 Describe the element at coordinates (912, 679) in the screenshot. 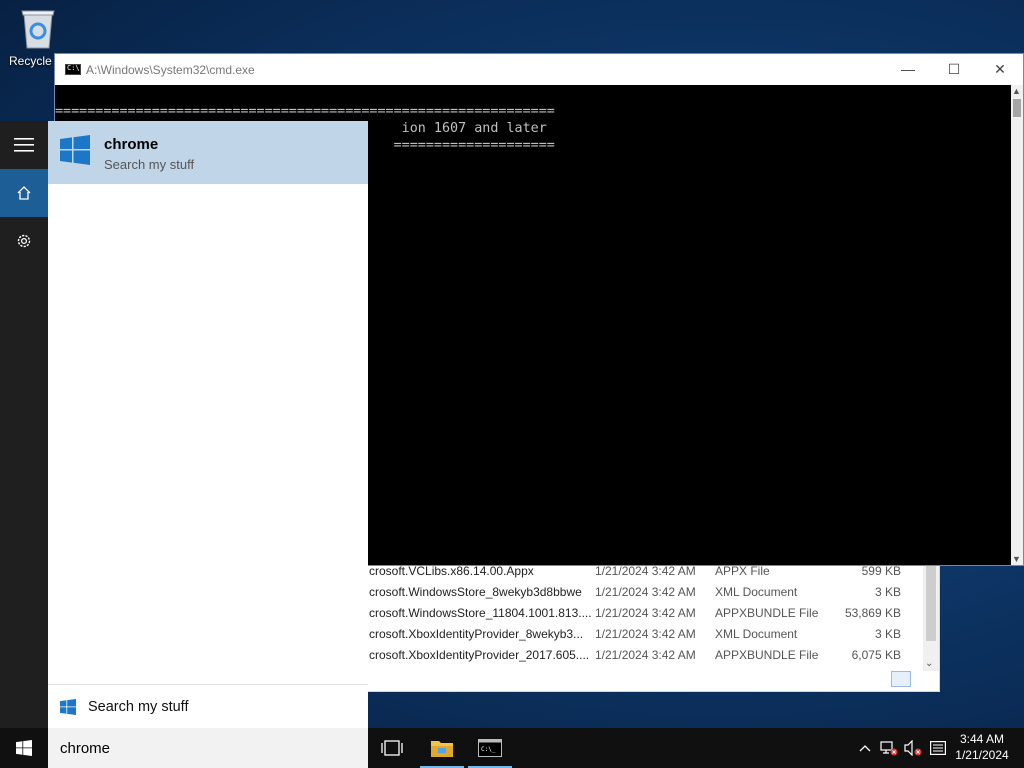

I see `view-toggle` at that location.